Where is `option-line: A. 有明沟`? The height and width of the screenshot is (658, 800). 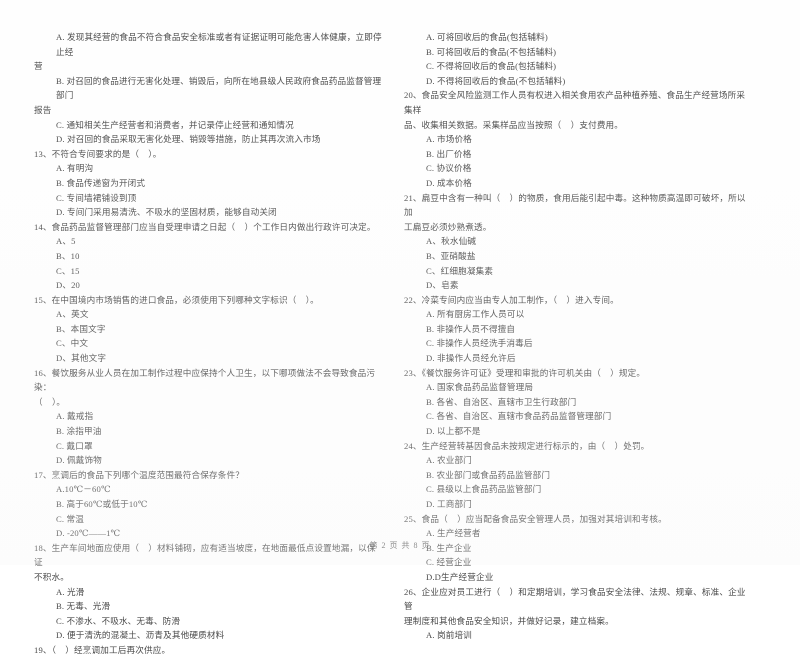 option-line: A. 有明沟 is located at coordinates (75, 168).